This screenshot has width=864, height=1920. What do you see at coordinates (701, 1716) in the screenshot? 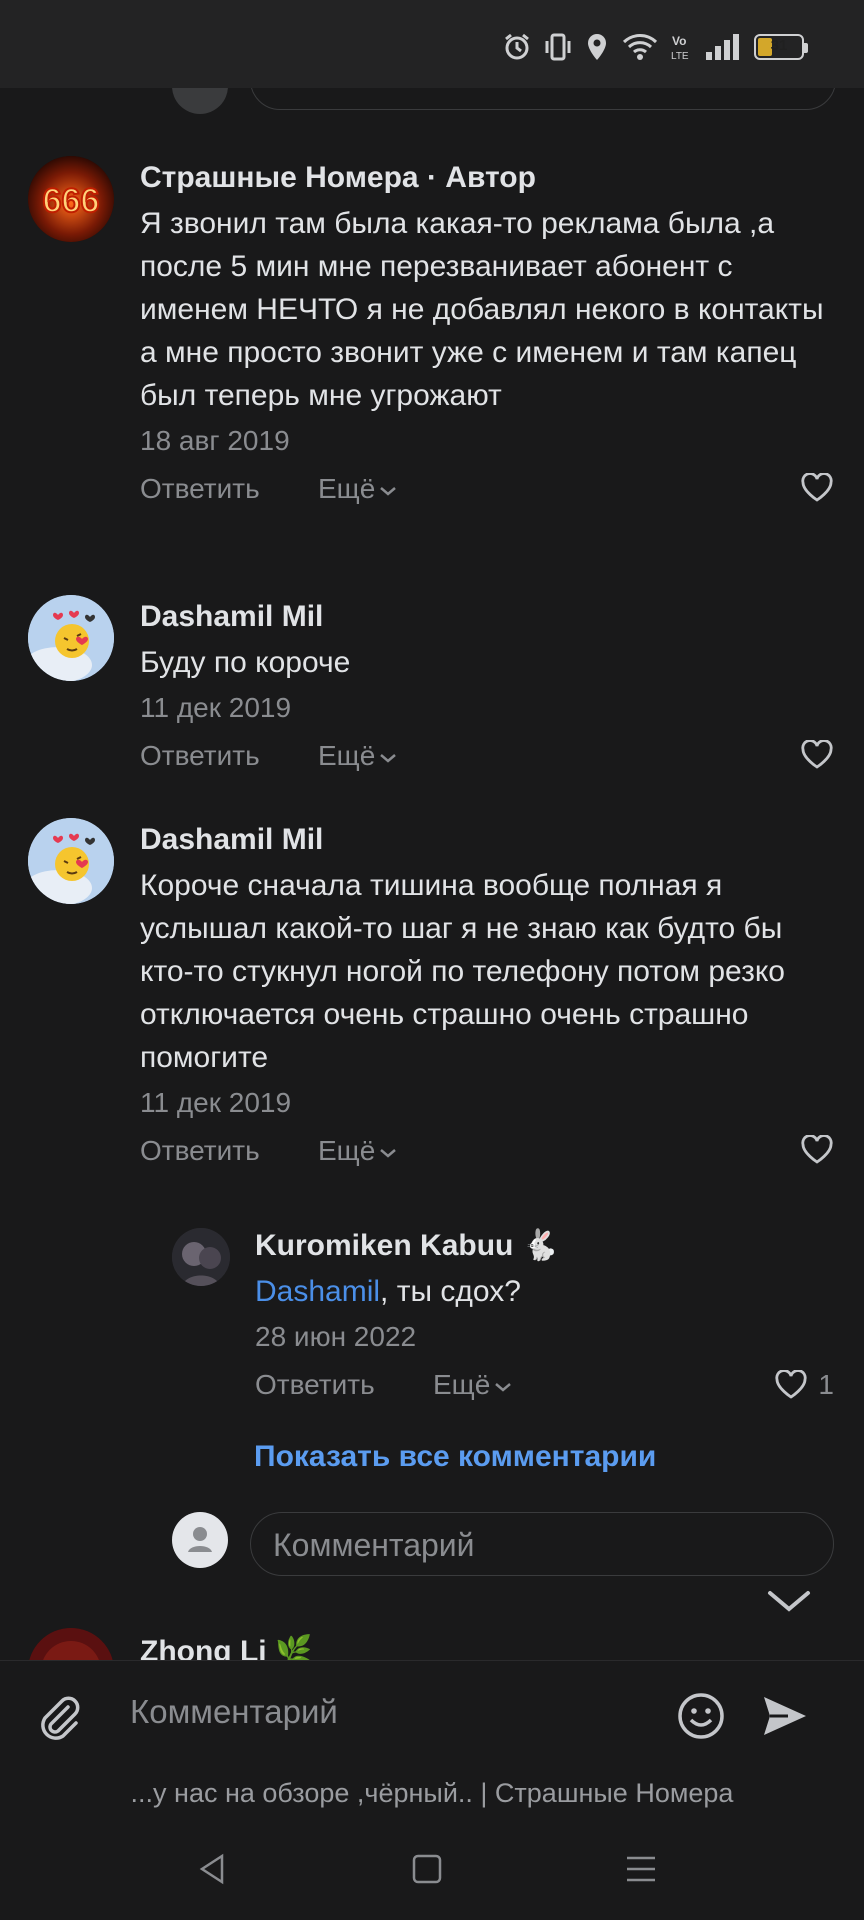
I see `emoji-icon` at bounding box center [701, 1716].